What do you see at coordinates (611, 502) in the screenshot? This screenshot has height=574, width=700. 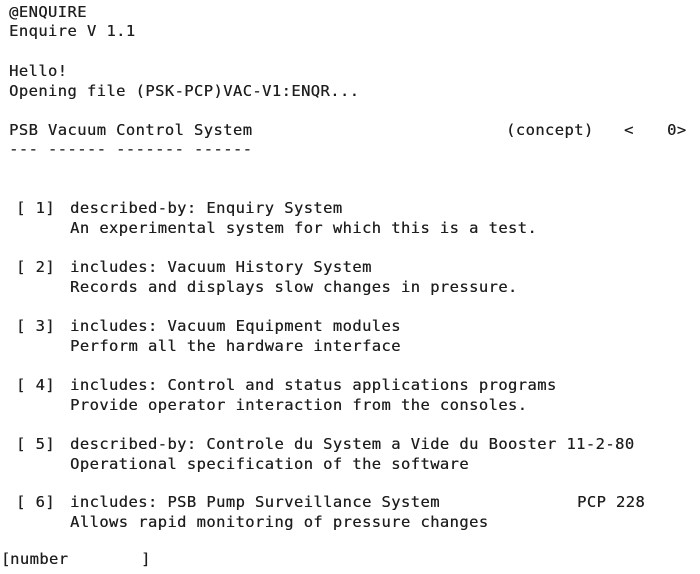 I see `link-extra: PCP 228` at bounding box center [611, 502].